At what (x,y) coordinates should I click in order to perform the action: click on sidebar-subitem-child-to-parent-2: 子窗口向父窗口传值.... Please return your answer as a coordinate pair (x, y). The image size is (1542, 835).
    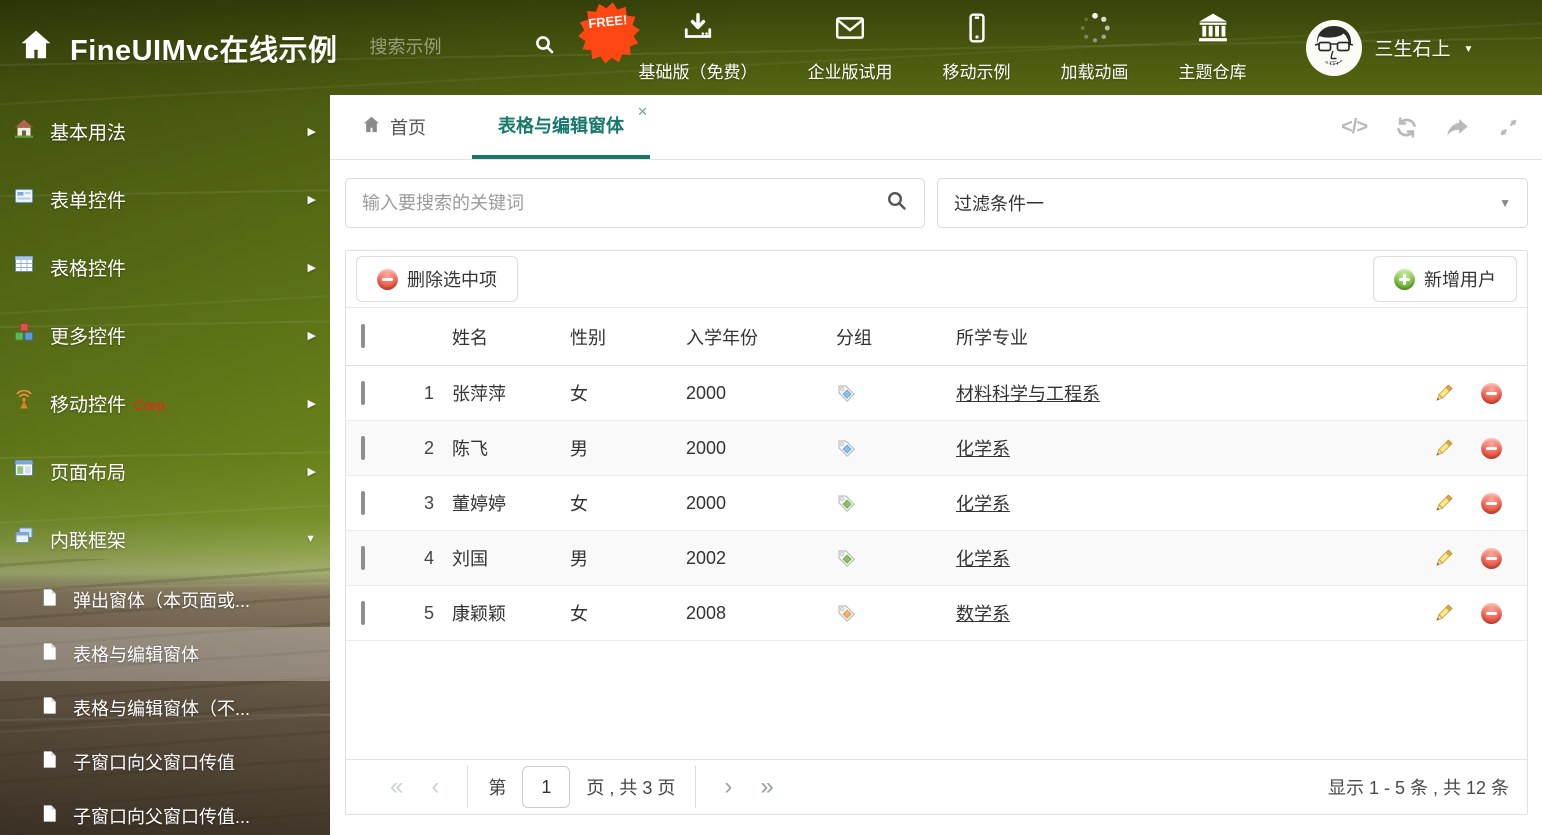
    Looking at the image, I should click on (165, 812).